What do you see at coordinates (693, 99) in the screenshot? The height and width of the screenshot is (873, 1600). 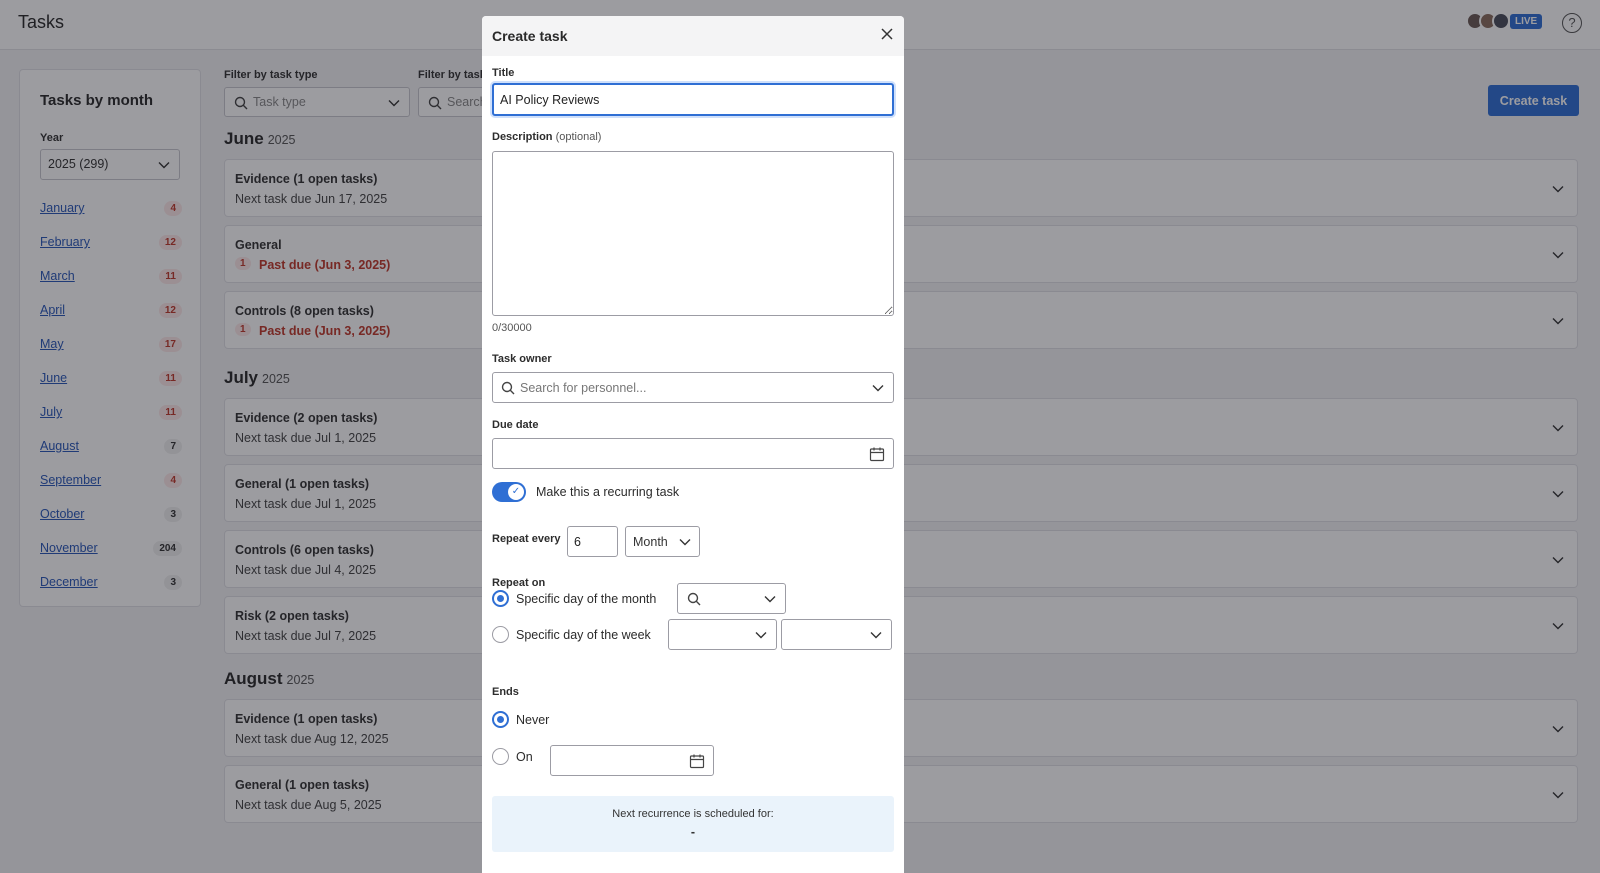 I see `title-input` at bounding box center [693, 99].